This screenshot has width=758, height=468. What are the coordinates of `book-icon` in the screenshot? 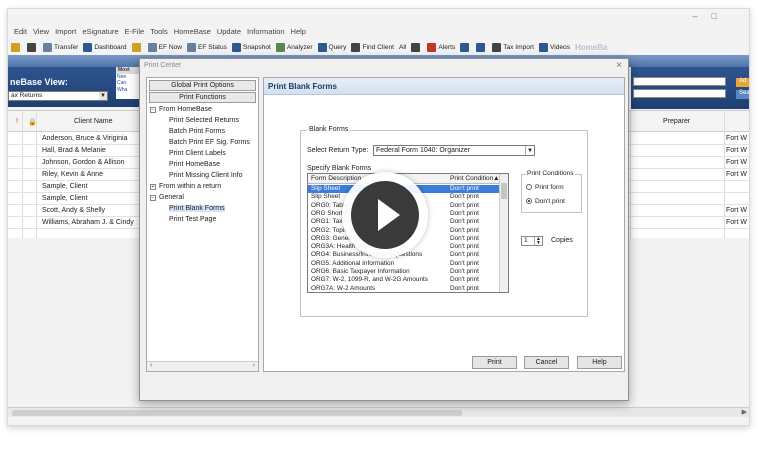 It's located at (481, 47).